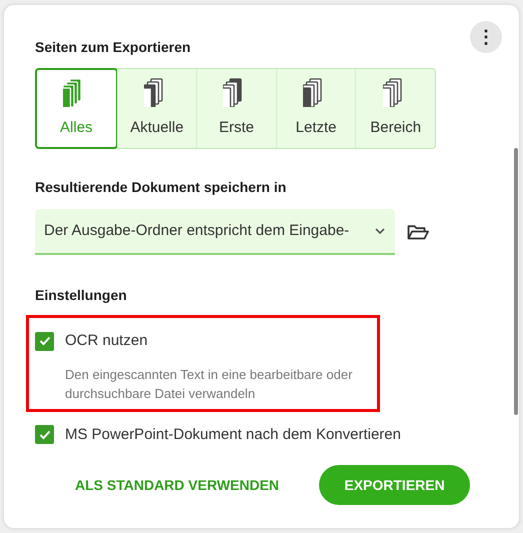 Image resolution: width=523 pixels, height=533 pixels. Describe the element at coordinates (233, 434) in the screenshot. I see `checkbox-label: MS PowerPoint-Dokument nach dem Konvertieren` at that location.